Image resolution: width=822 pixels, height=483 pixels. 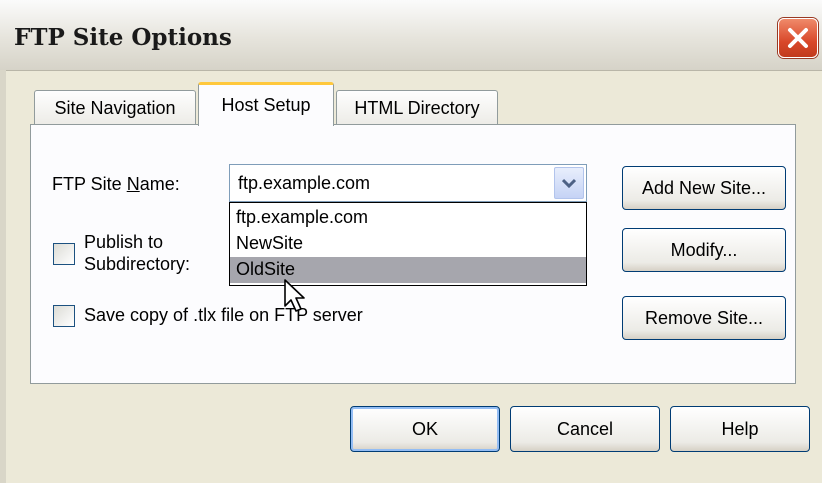 I want to click on ftp-site-name-value: ftp.example.com, so click(x=304, y=183).